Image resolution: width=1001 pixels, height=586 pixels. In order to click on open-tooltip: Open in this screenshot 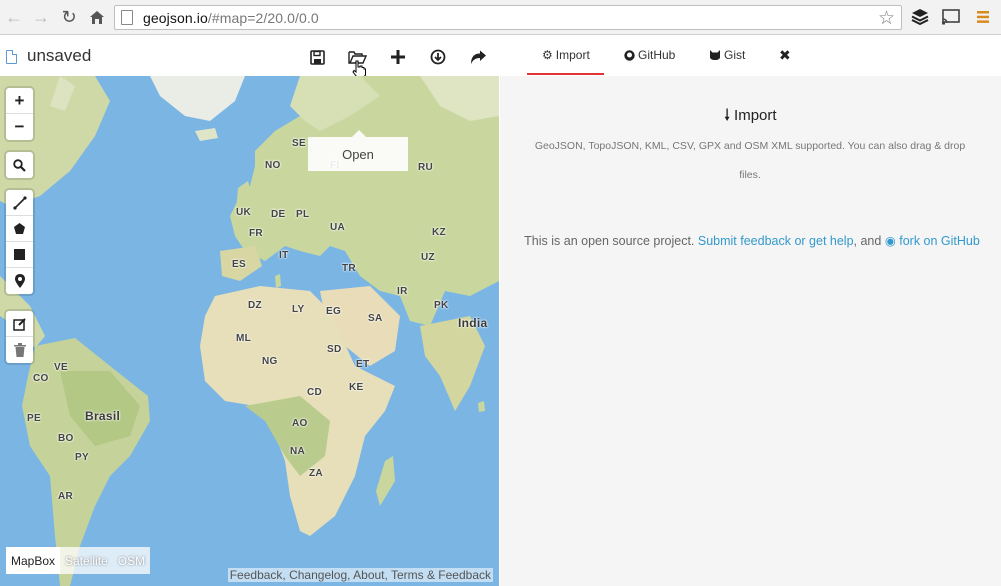, I will do `click(358, 150)`.